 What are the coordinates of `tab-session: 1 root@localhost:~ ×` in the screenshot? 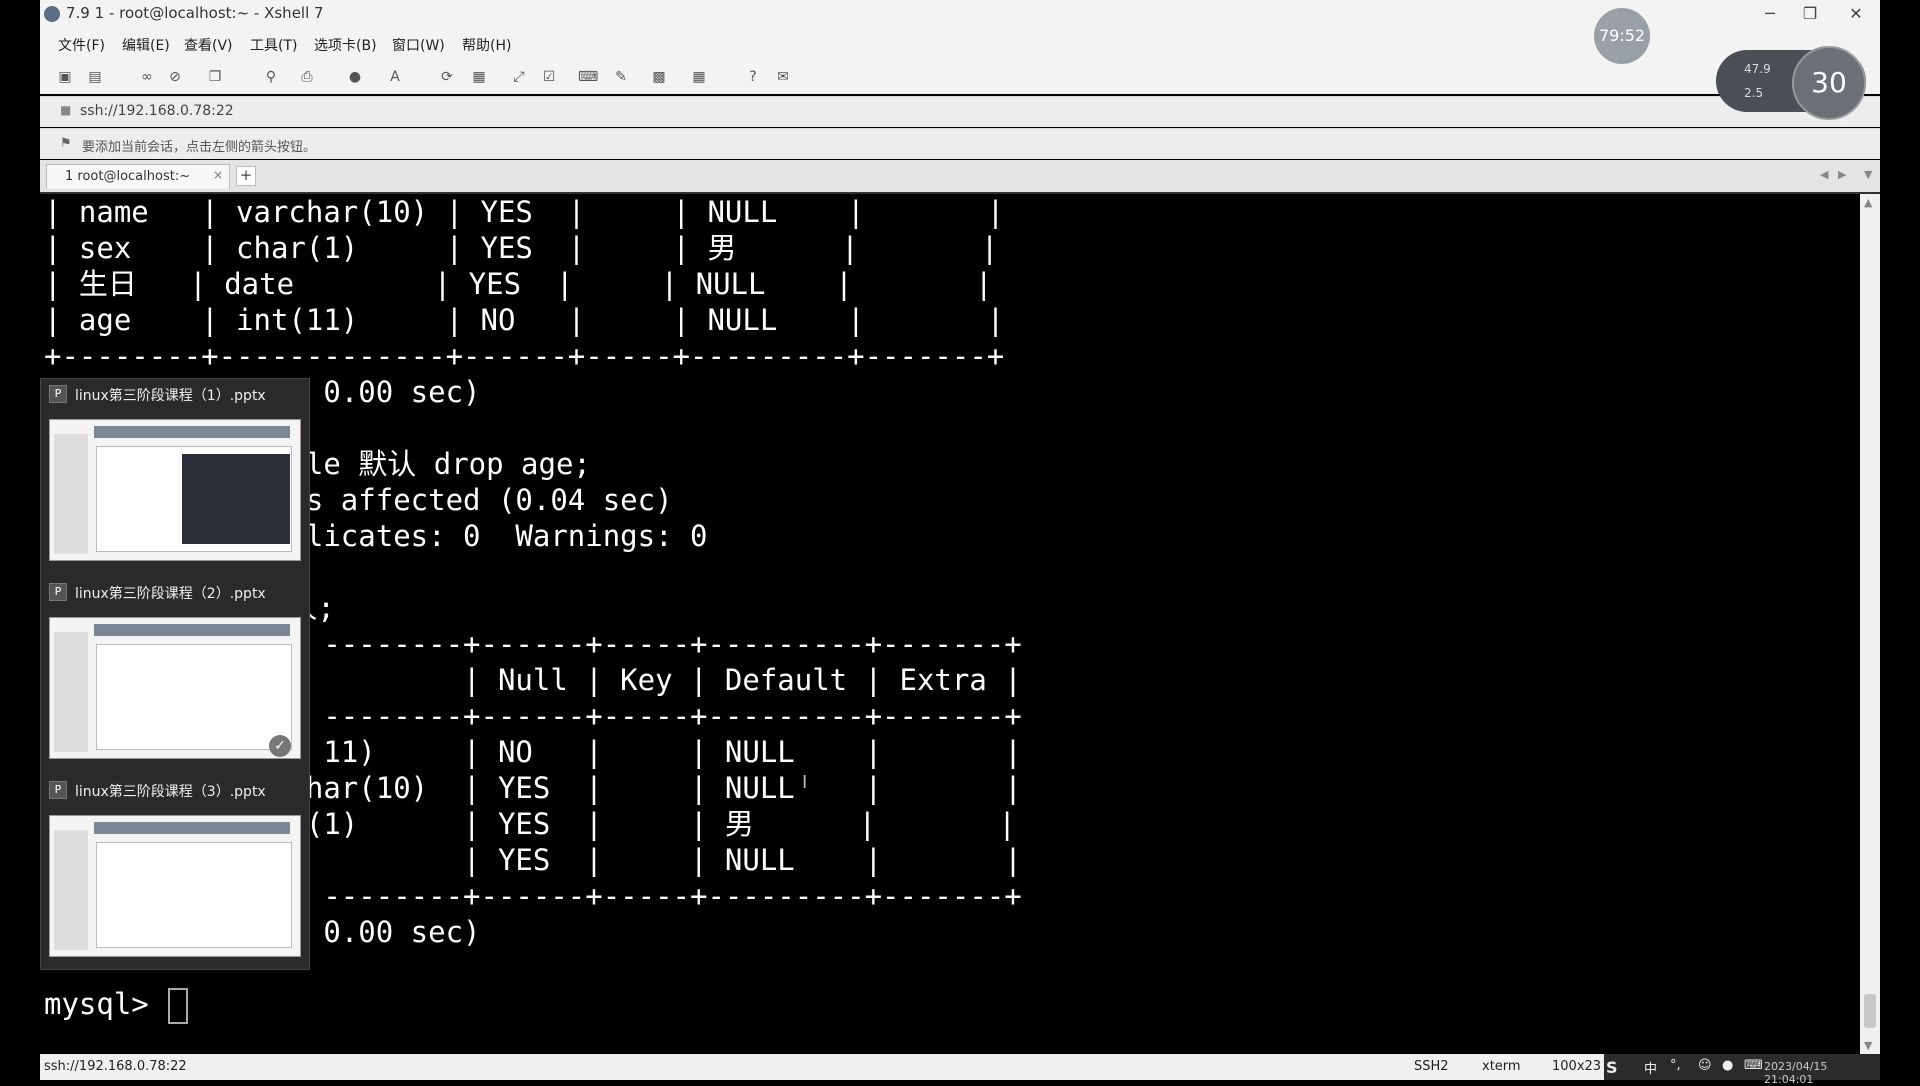 It's located at (138, 176).